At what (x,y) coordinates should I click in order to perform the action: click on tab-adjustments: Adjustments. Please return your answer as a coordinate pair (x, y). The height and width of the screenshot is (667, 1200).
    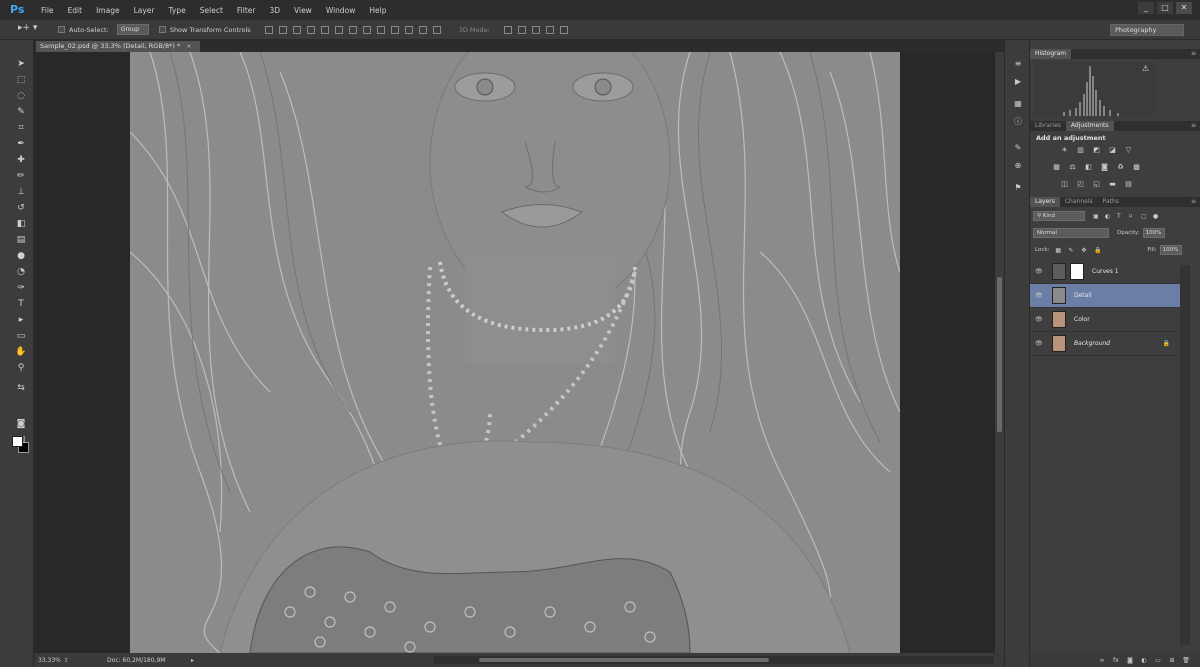
    Looking at the image, I should click on (1089, 126).